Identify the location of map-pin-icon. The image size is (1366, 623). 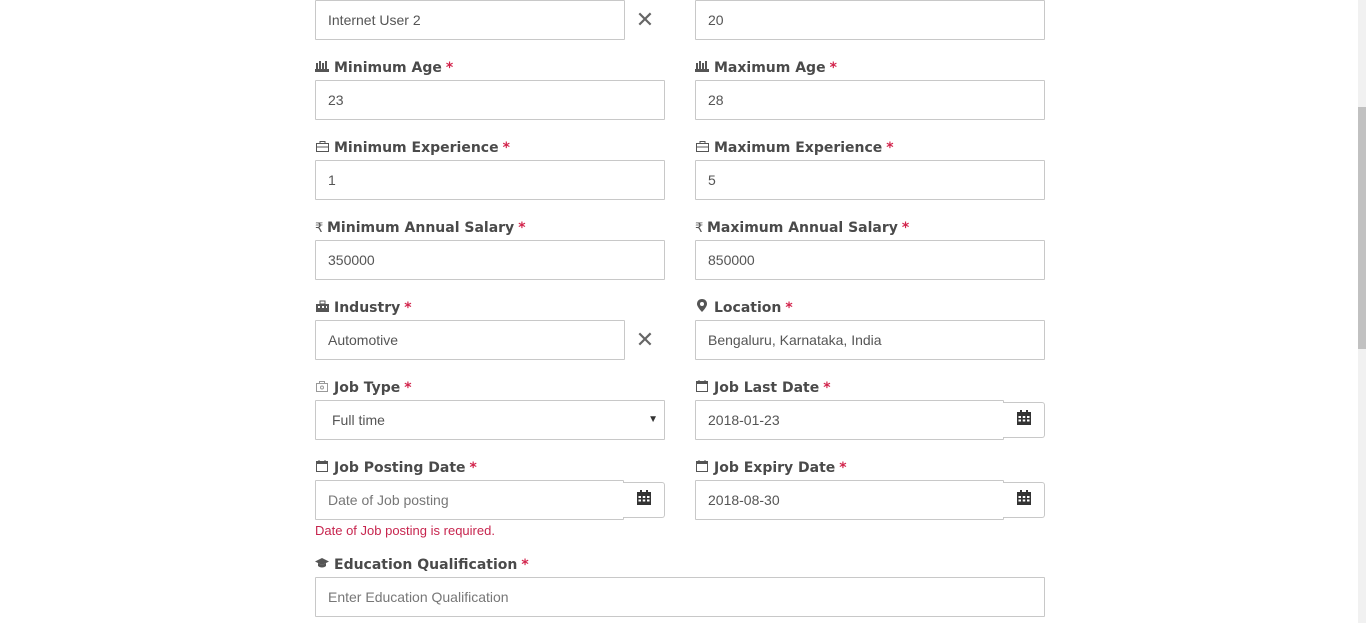
(702, 308).